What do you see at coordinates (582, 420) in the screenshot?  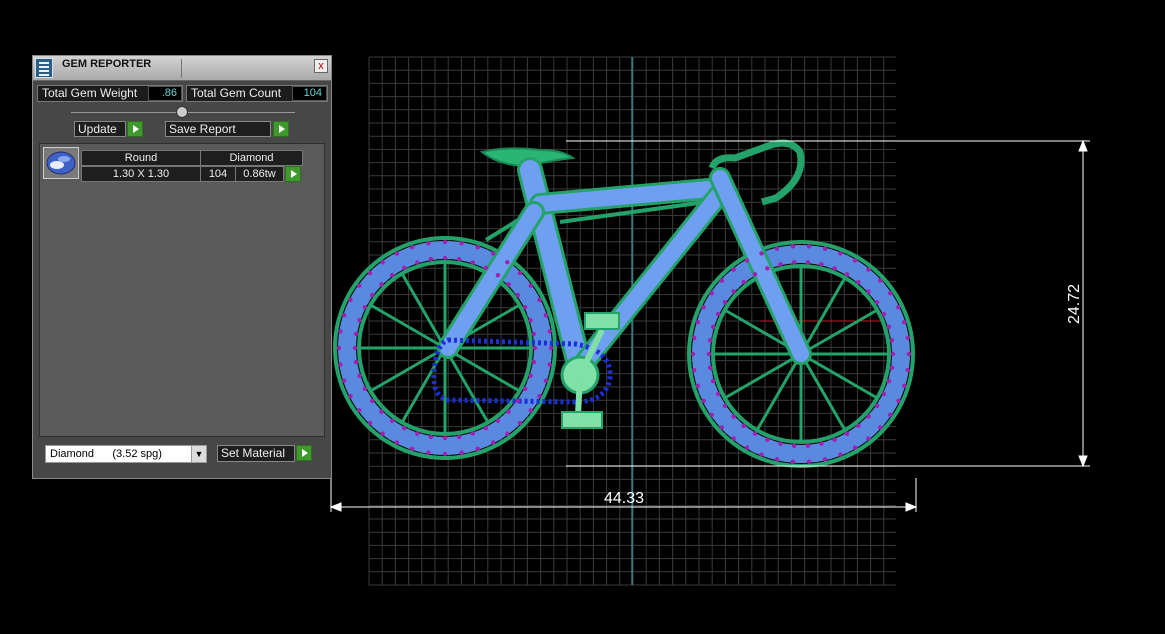 I see `pedal-bottom` at bounding box center [582, 420].